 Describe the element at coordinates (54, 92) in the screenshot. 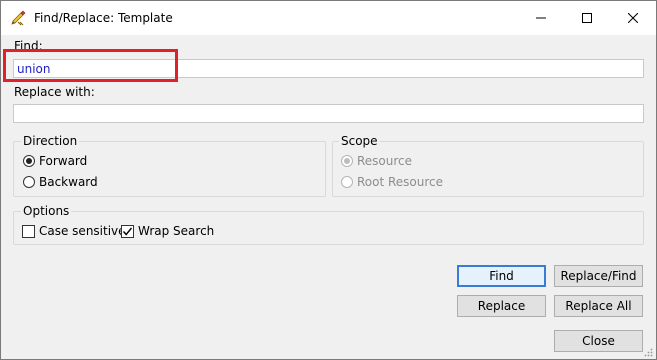

I see `replace-label: Replace with:` at that location.